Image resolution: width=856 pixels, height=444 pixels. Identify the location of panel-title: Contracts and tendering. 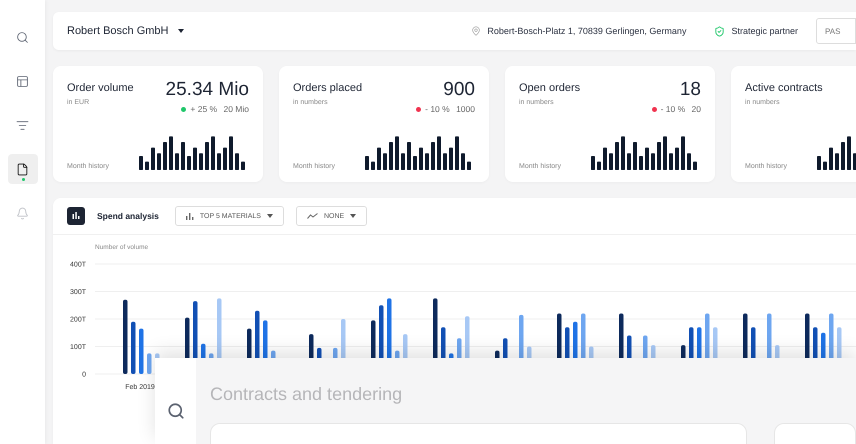
(307, 394).